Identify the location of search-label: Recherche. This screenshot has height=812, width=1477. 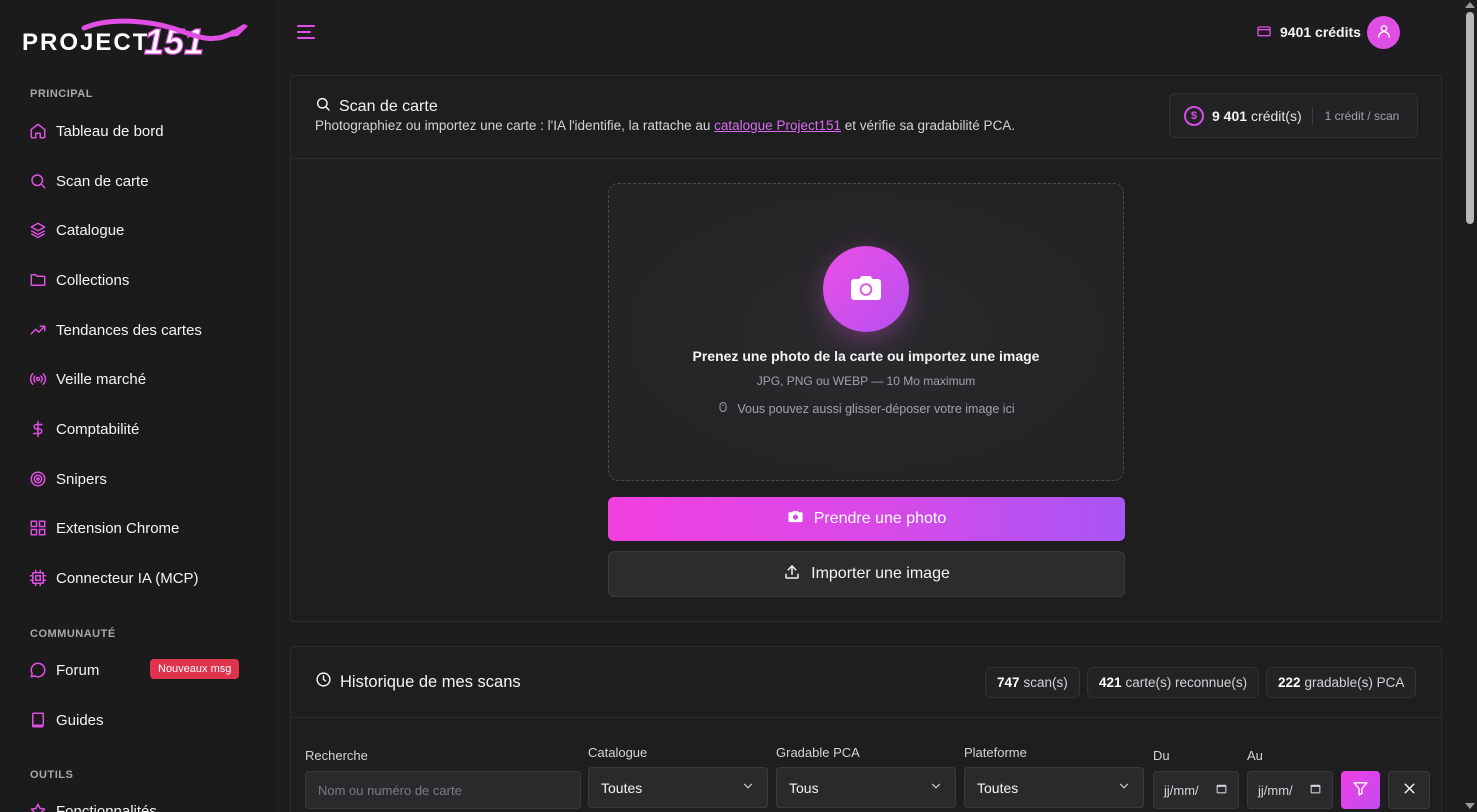
(336, 755).